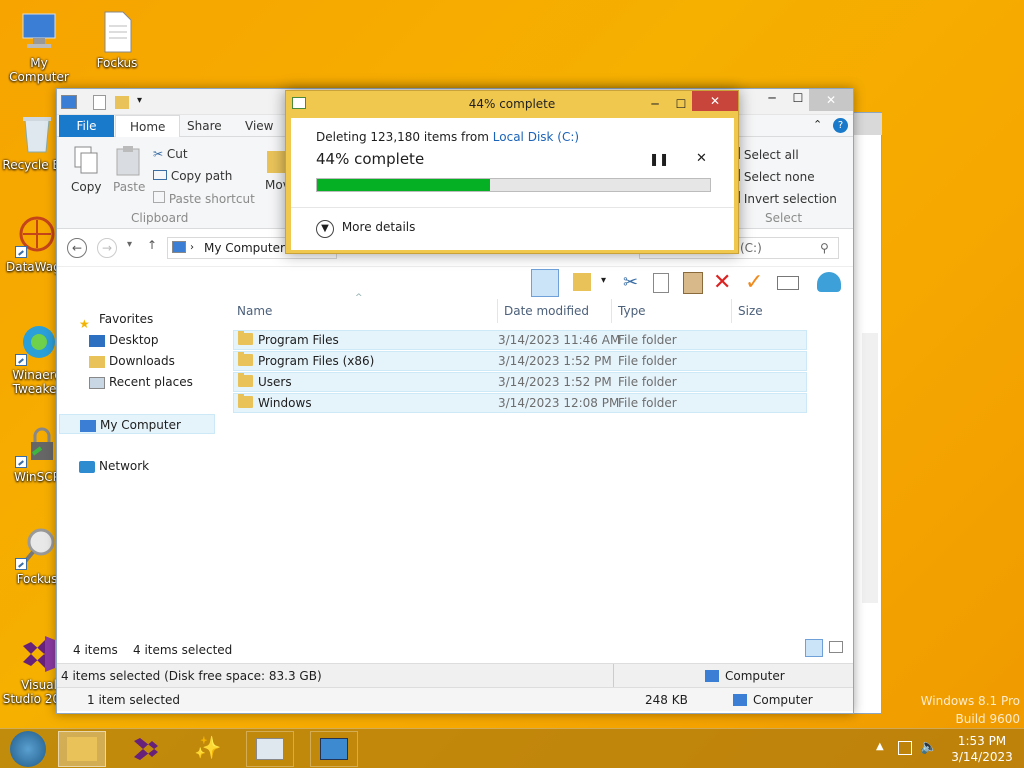 Image resolution: width=1024 pixels, height=768 pixels. What do you see at coordinates (520, 382) in the screenshot?
I see `table-row: Users 3/14/2023 1:52 PM File folder` at bounding box center [520, 382].